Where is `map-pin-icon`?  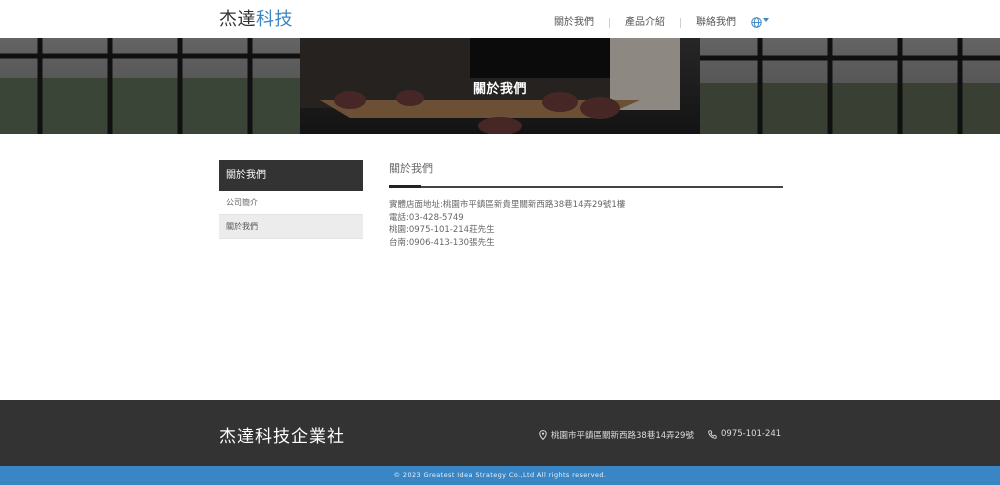 map-pin-icon is located at coordinates (543, 435).